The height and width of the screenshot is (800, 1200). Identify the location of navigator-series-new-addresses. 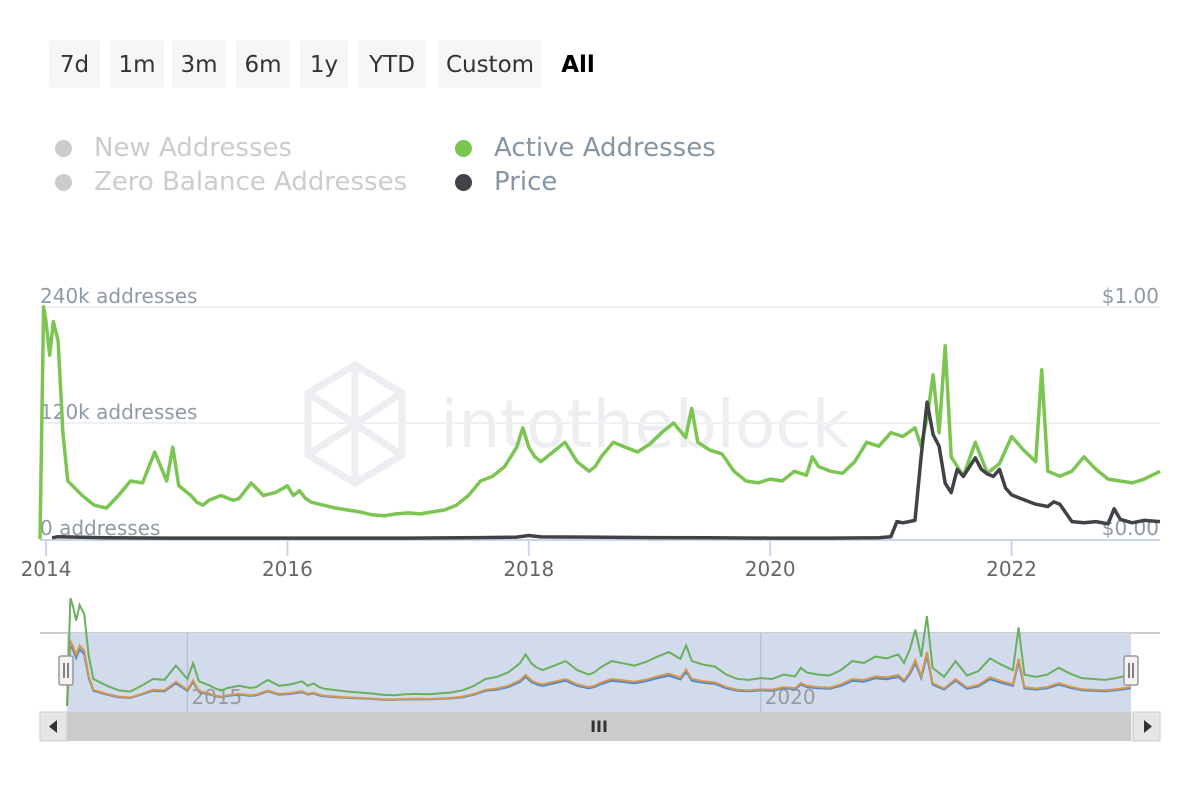
(599, 674).